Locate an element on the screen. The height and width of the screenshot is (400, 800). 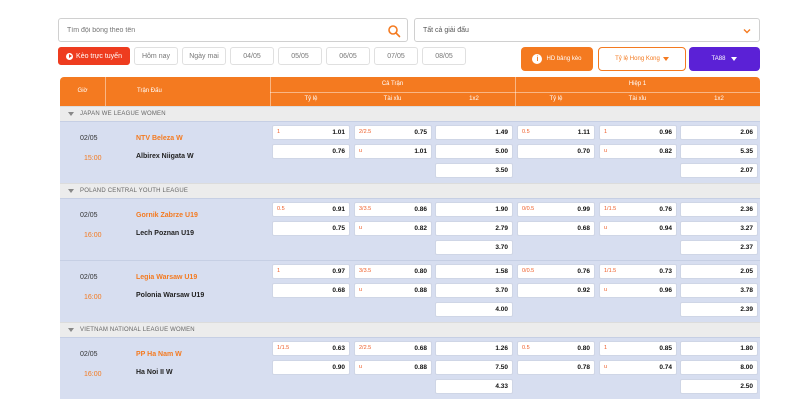
date-tab-tomorrow: Ngày mai is located at coordinates (204, 56).